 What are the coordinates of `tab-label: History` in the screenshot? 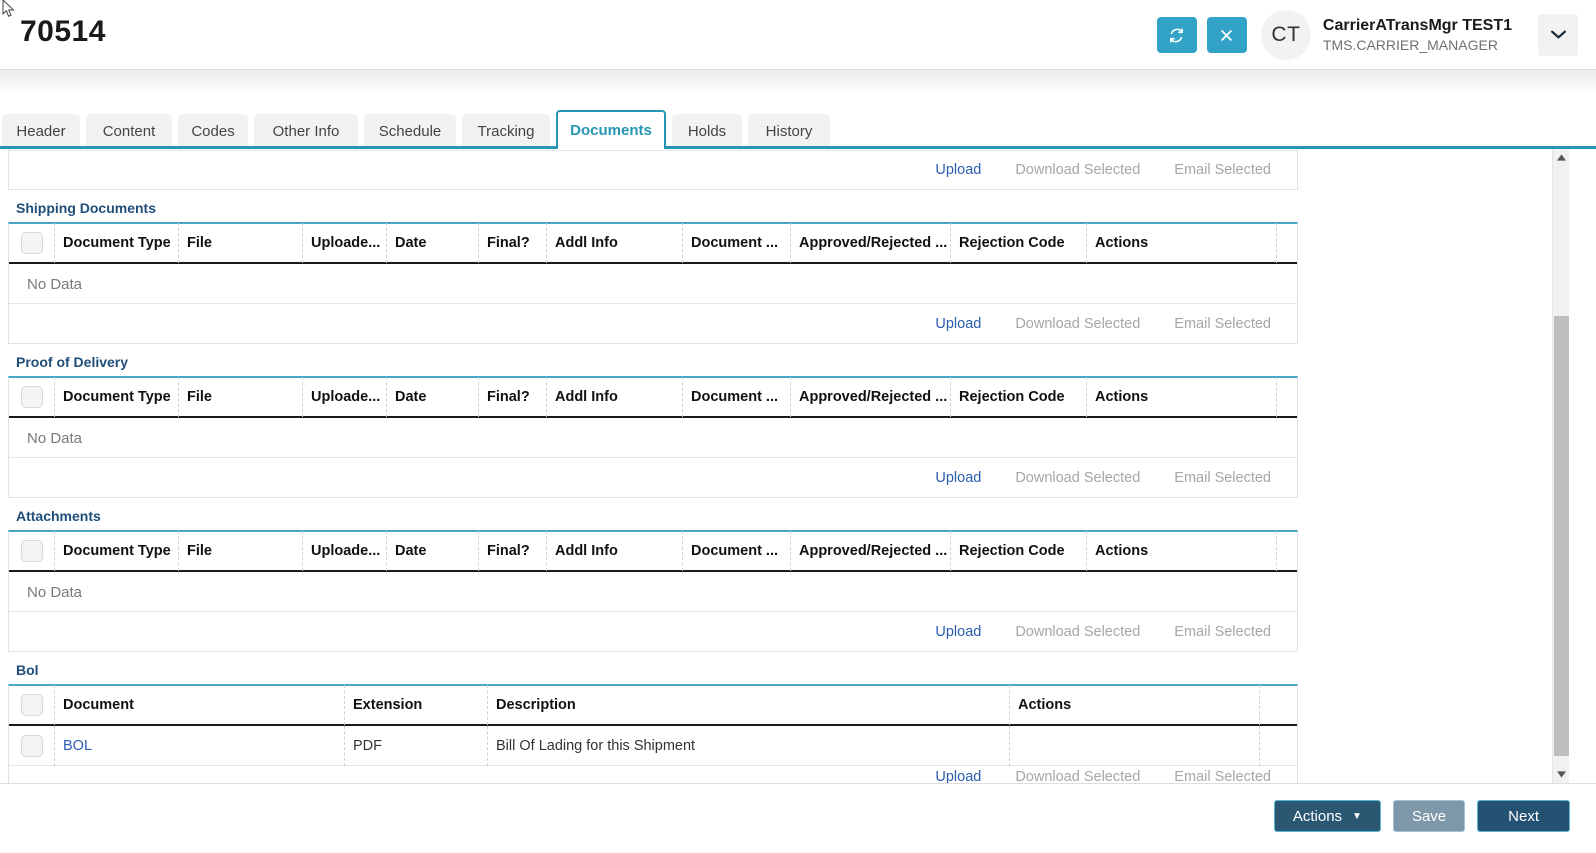 It's located at (789, 131).